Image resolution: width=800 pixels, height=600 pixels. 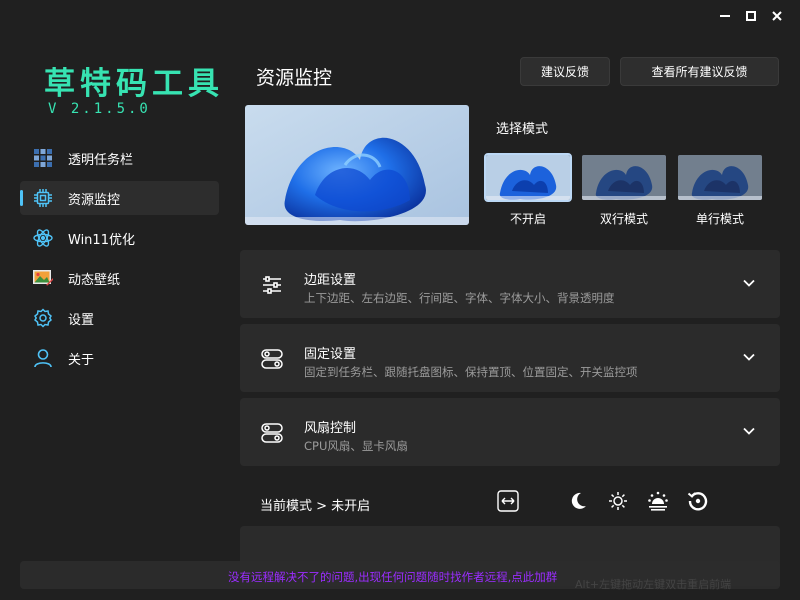 What do you see at coordinates (330, 280) in the screenshot?
I see `card-title: 边距设置` at bounding box center [330, 280].